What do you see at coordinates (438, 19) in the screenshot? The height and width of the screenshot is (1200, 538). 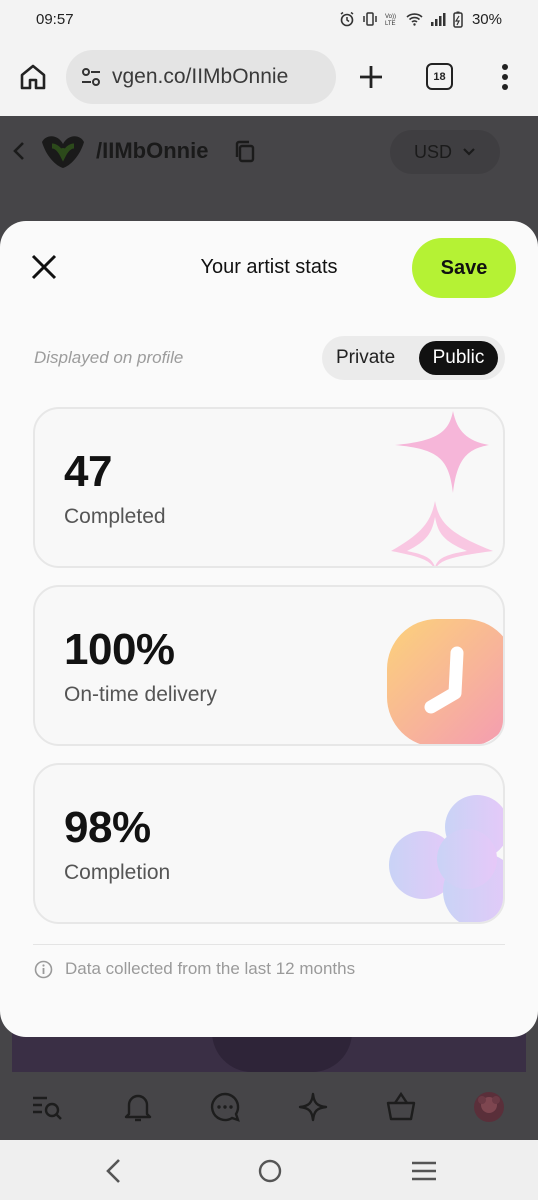 I see `signal-icon` at bounding box center [438, 19].